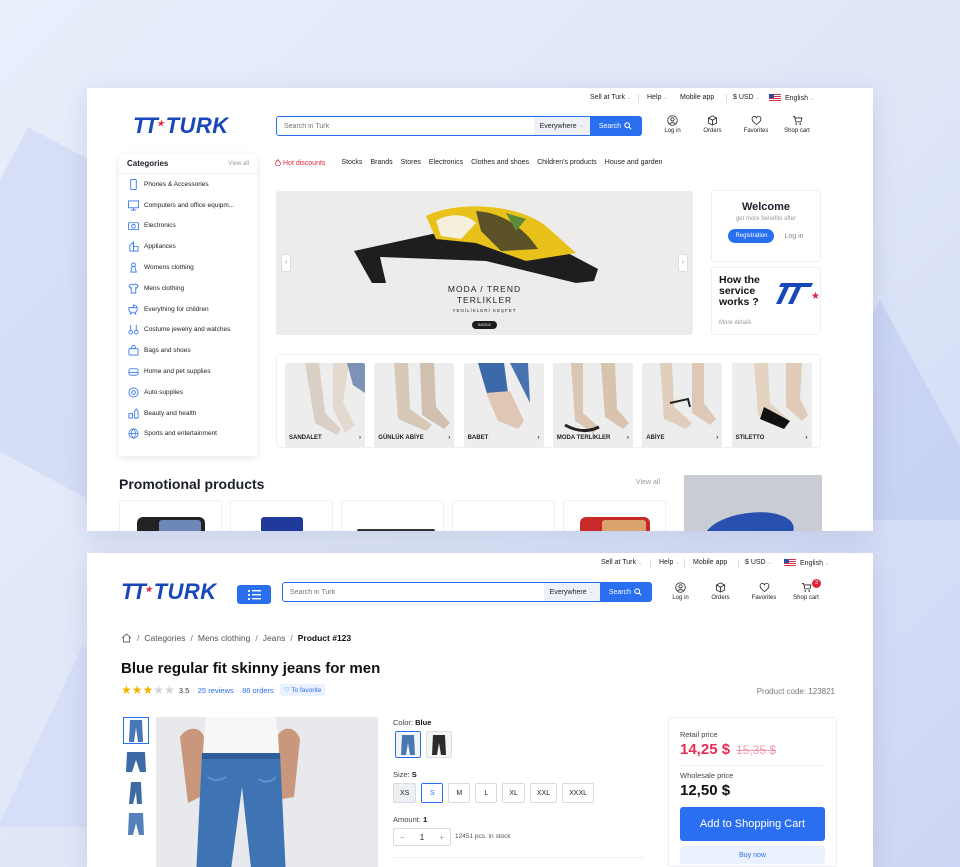 The image size is (960, 867). Describe the element at coordinates (567, 163) in the screenshot. I see `nav-item: Children's products` at that location.